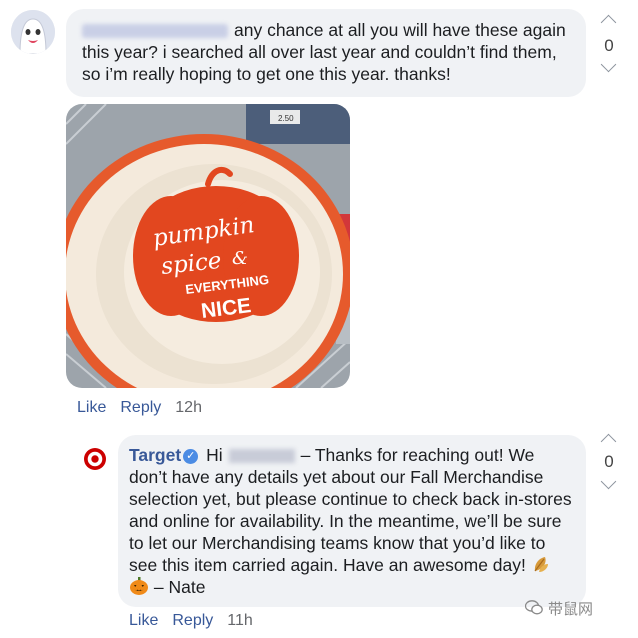 This screenshot has width=638, height=638. What do you see at coordinates (609, 461) in the screenshot?
I see `reply-vote-count: 0` at bounding box center [609, 461].